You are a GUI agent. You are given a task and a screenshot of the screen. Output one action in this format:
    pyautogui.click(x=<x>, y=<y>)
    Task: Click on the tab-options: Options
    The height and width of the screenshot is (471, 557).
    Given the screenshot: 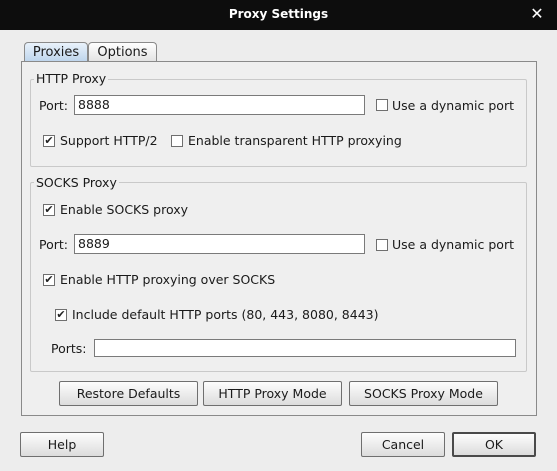 What is the action you would take?
    pyautogui.click(x=122, y=52)
    